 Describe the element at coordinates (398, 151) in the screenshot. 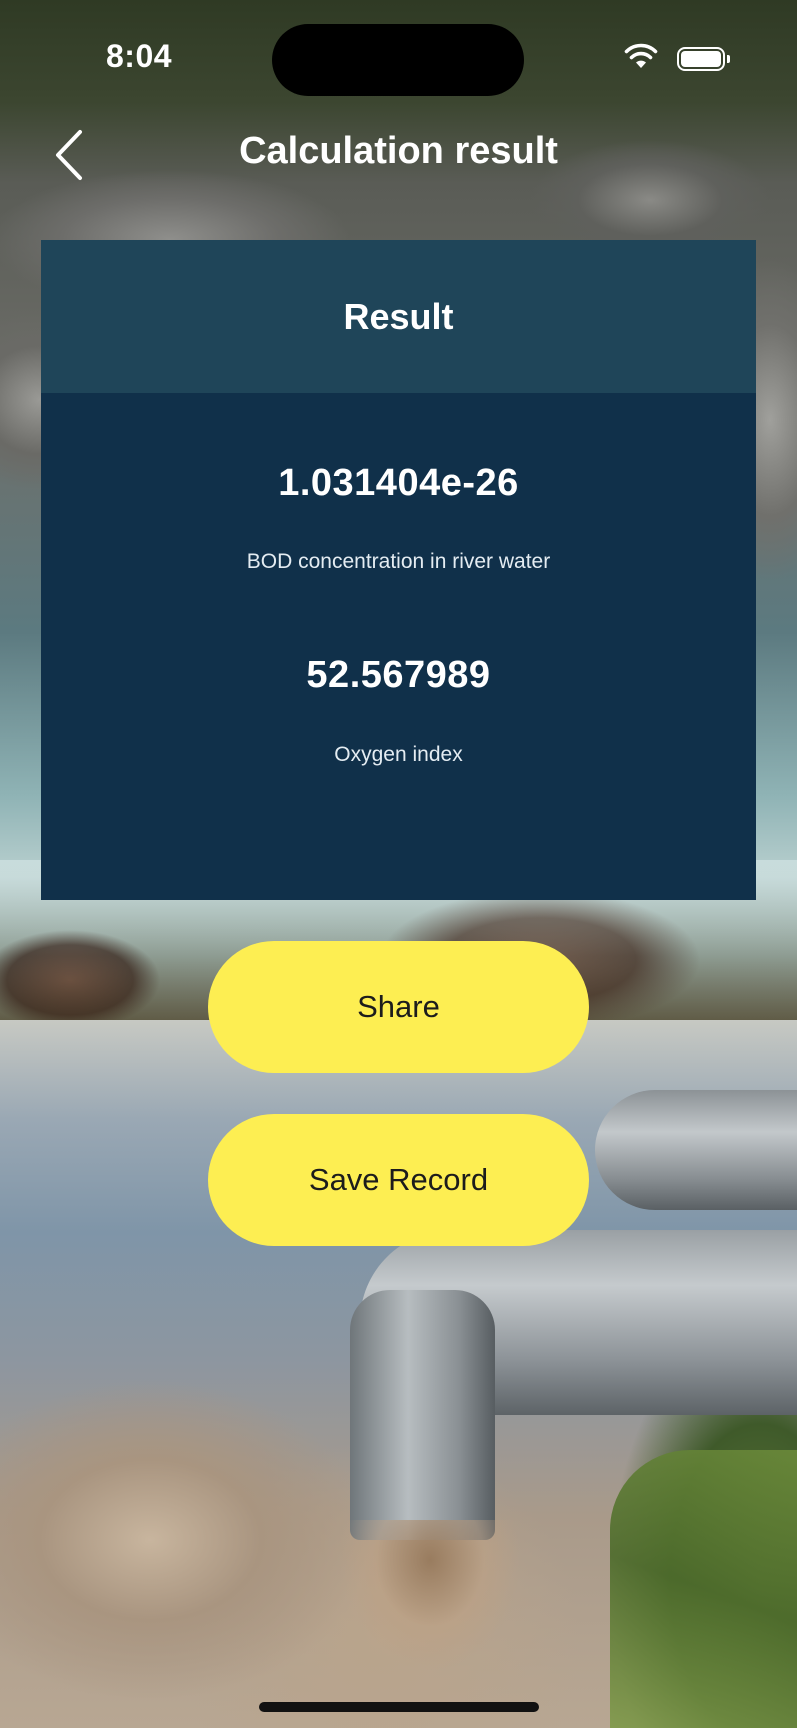

I see `page-title: Calculation result` at that location.